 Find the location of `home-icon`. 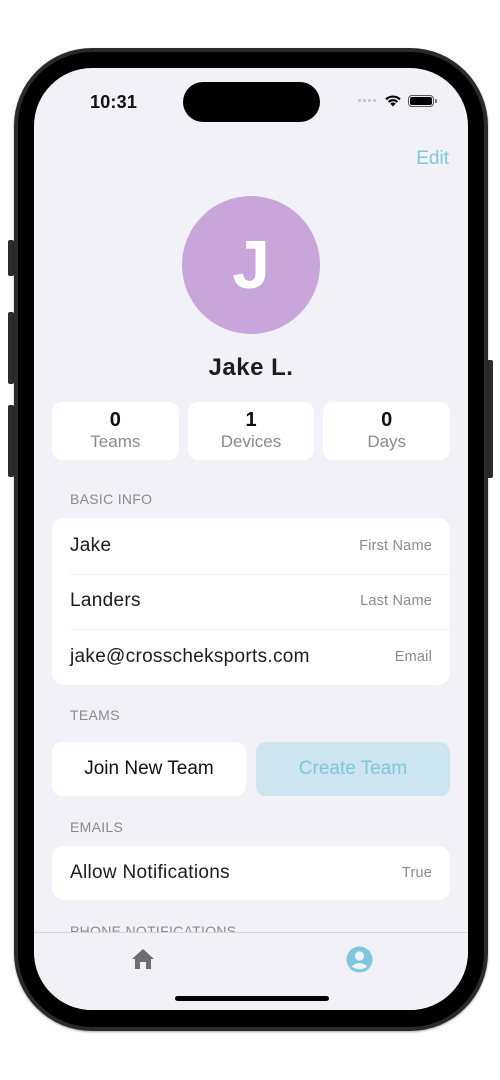

home-icon is located at coordinates (143, 959).